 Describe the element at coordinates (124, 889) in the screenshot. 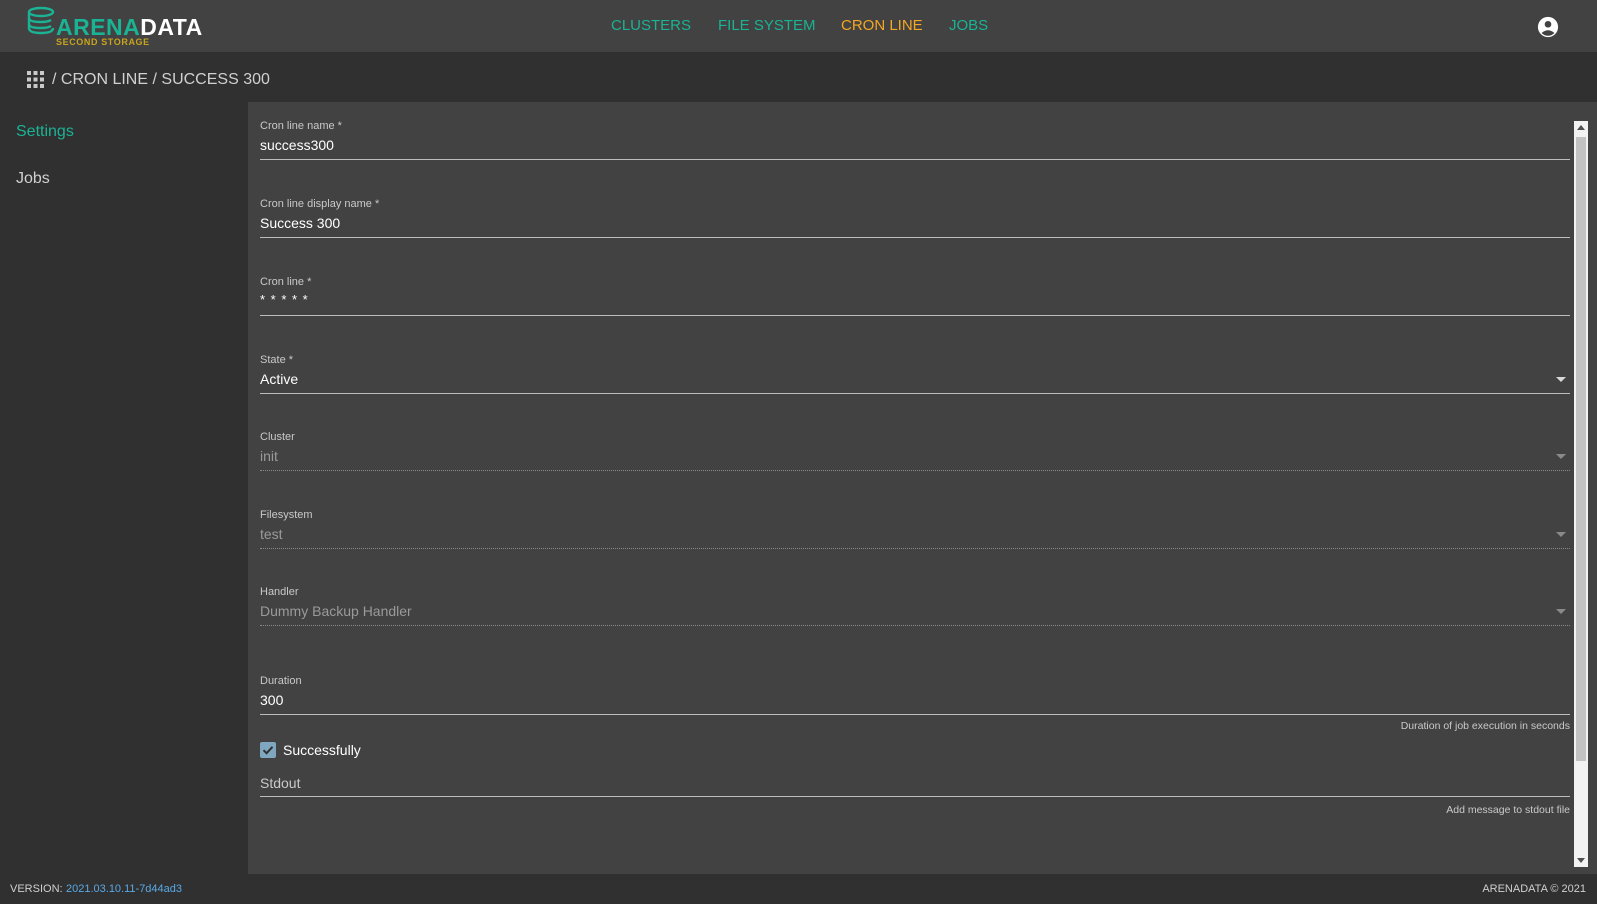

I see `version-value: 2021.03.10.11-7d44ad3` at that location.